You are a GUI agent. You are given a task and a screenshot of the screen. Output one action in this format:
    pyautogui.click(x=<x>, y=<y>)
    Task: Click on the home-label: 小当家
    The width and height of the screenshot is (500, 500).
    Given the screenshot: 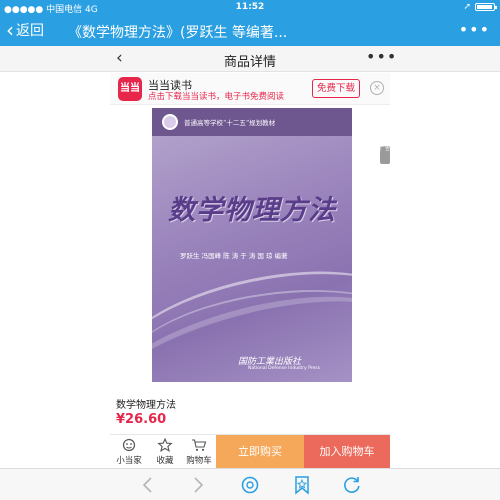 What is the action you would take?
    pyautogui.click(x=129, y=461)
    